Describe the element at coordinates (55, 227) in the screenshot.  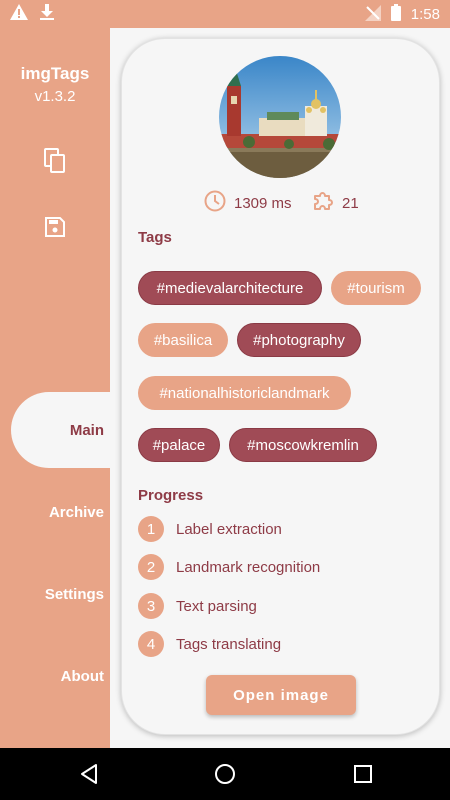
I see `save-icon` at that location.